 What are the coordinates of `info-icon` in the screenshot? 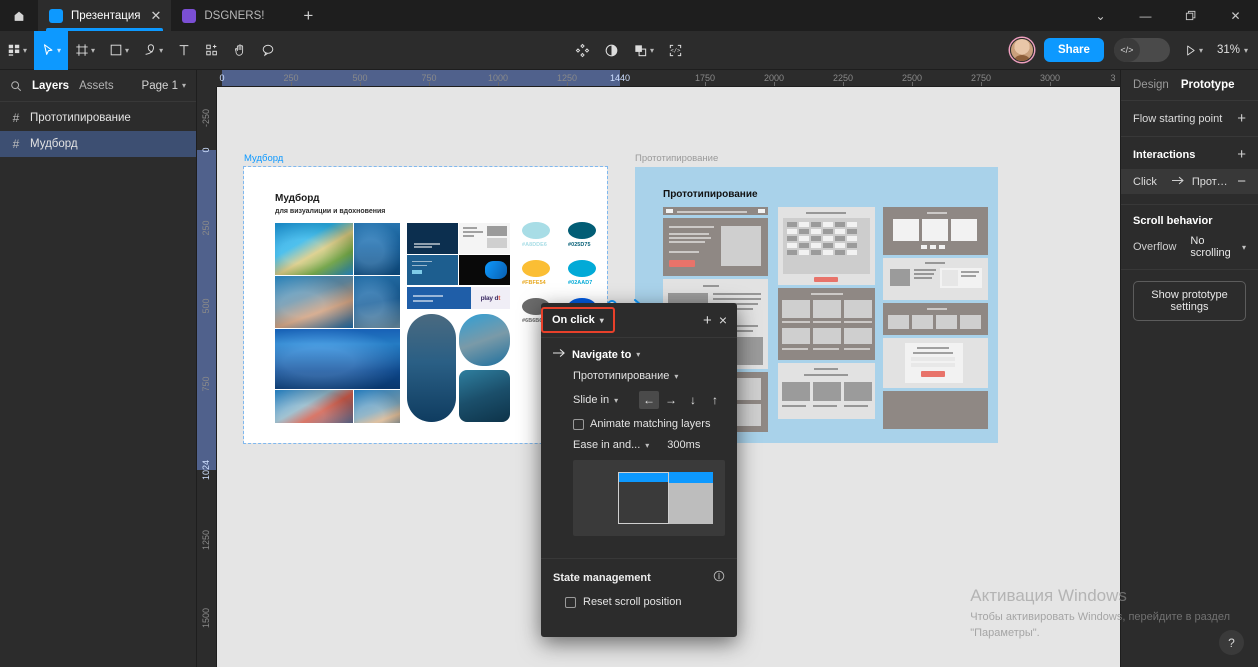 It's located at (719, 577).